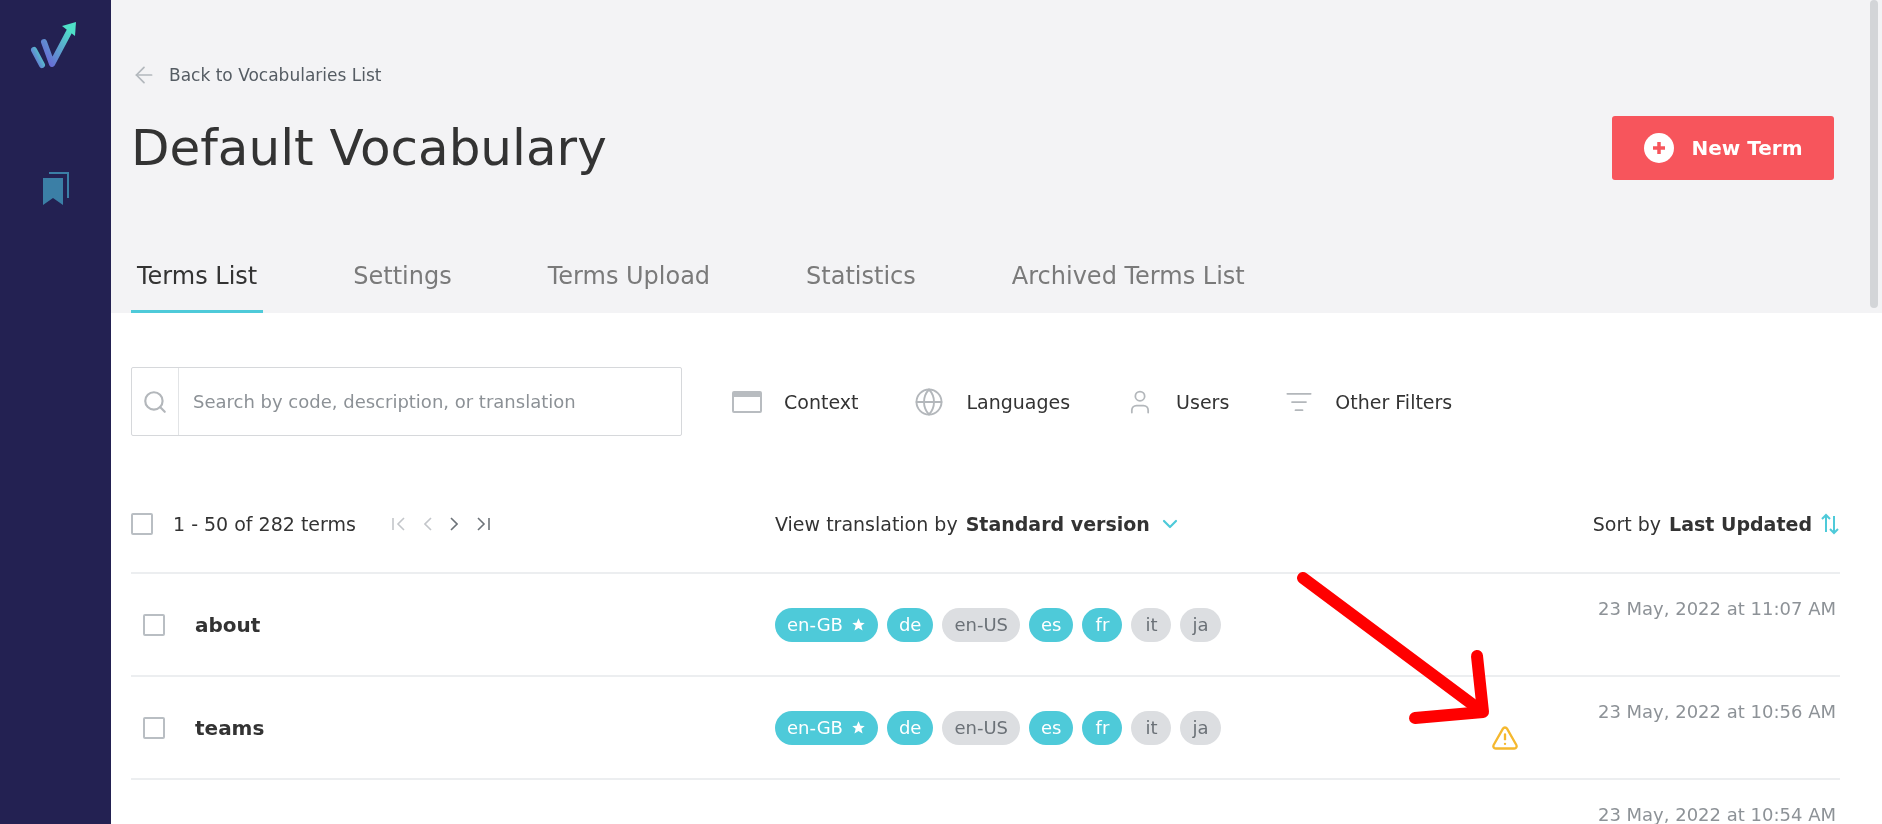 The width and height of the screenshot is (1882, 824). I want to click on bookmarks-icon, so click(55, 188).